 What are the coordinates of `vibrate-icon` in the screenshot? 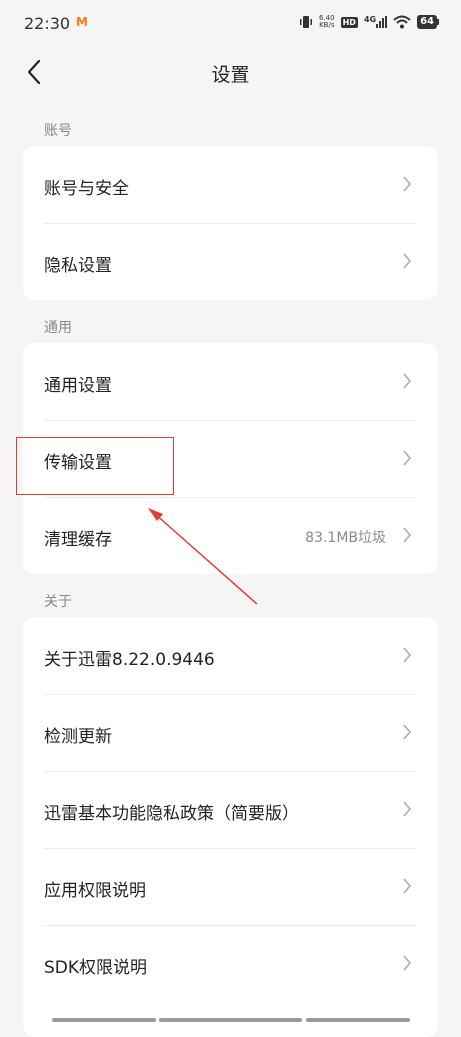 It's located at (306, 22).